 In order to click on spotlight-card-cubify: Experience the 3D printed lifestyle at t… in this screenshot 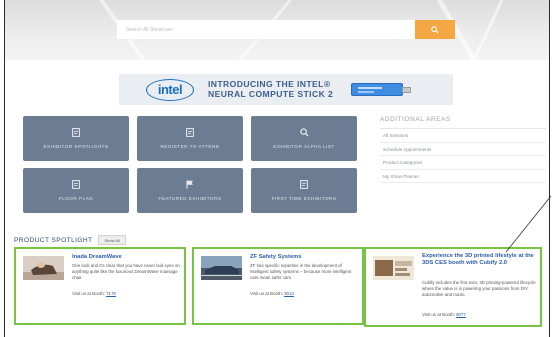, I will do `click(453, 287)`.